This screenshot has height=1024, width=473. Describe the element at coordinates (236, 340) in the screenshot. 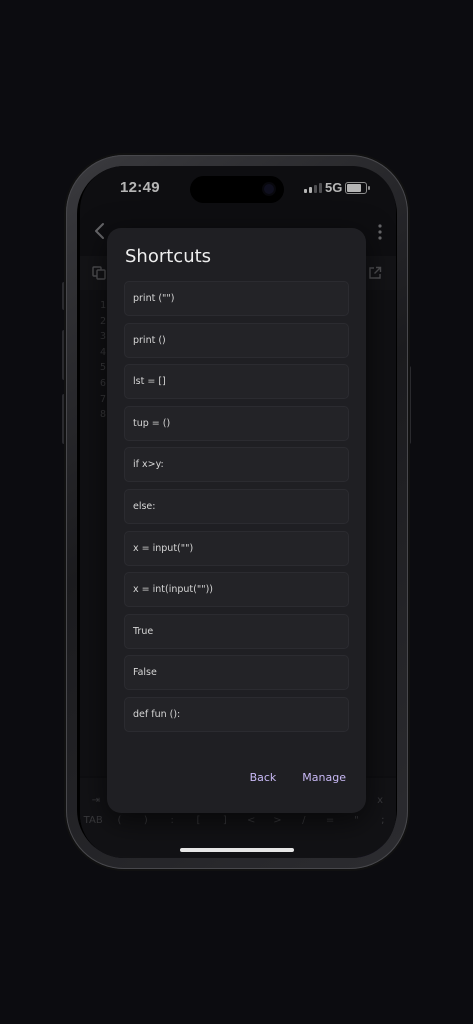

I see `shortcut-item: print ()` at that location.